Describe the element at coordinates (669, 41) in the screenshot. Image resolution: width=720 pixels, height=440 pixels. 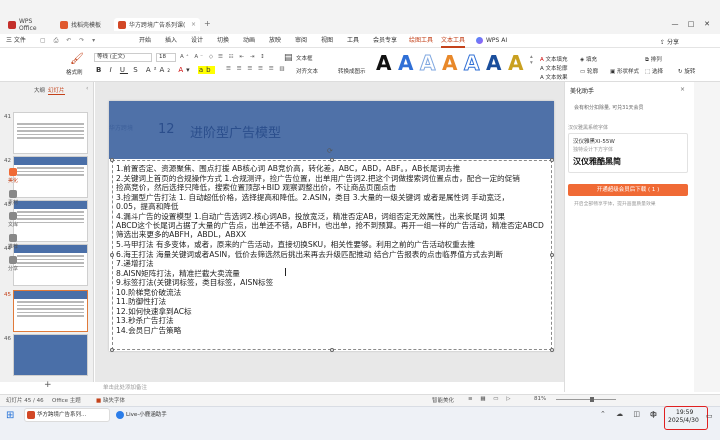
I see `share-button: ⇪ 分享` at that location.